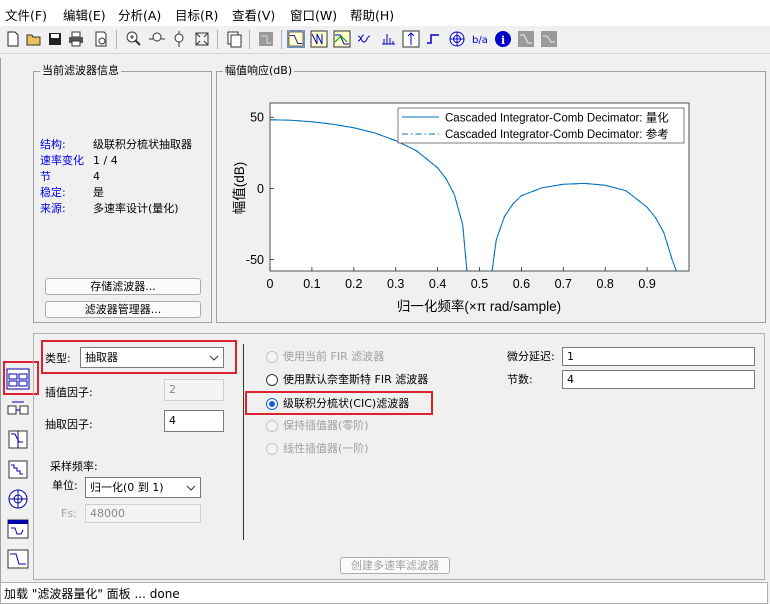 The image size is (770, 604). What do you see at coordinates (53, 144) in the screenshot?
I see `info-key-structure: 结构:` at bounding box center [53, 144].